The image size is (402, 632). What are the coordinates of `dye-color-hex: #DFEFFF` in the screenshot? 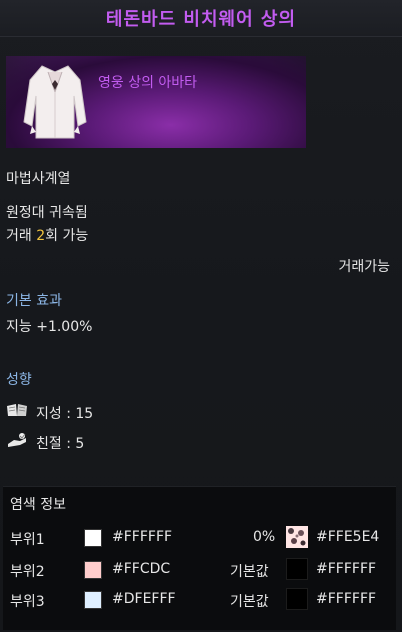 It's located at (144, 599).